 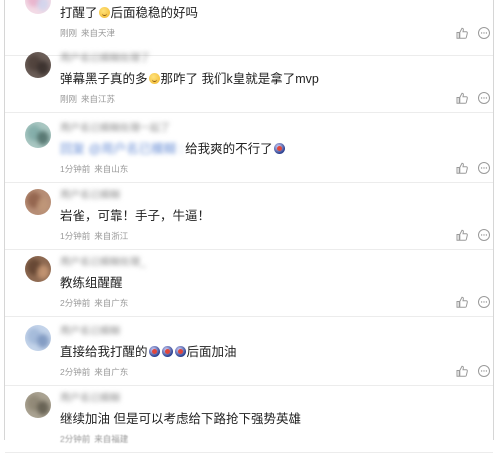 I want to click on comment-text-part: 给我爽的不行了, so click(x=229, y=149).